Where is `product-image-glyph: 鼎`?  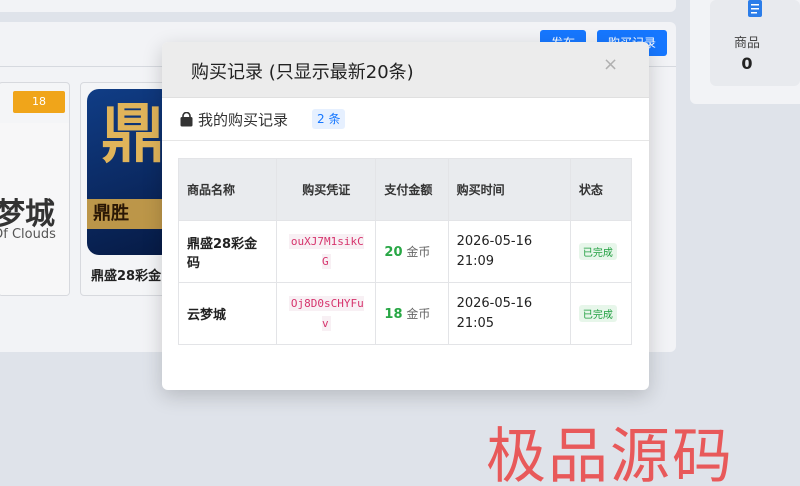 product-image-glyph: 鼎 is located at coordinates (133, 135).